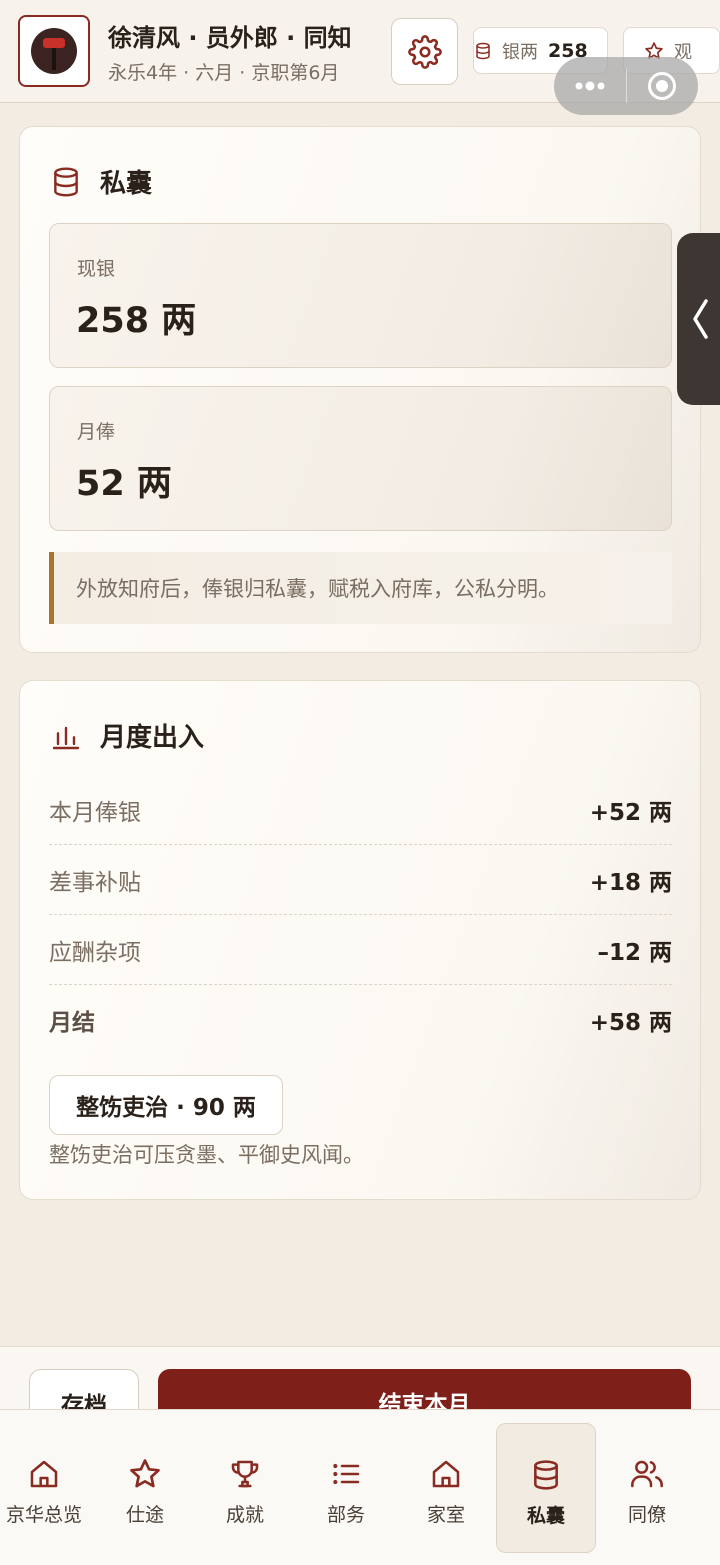  What do you see at coordinates (445, 1515) in the screenshot?
I see `tab-label: 家室` at bounding box center [445, 1515].